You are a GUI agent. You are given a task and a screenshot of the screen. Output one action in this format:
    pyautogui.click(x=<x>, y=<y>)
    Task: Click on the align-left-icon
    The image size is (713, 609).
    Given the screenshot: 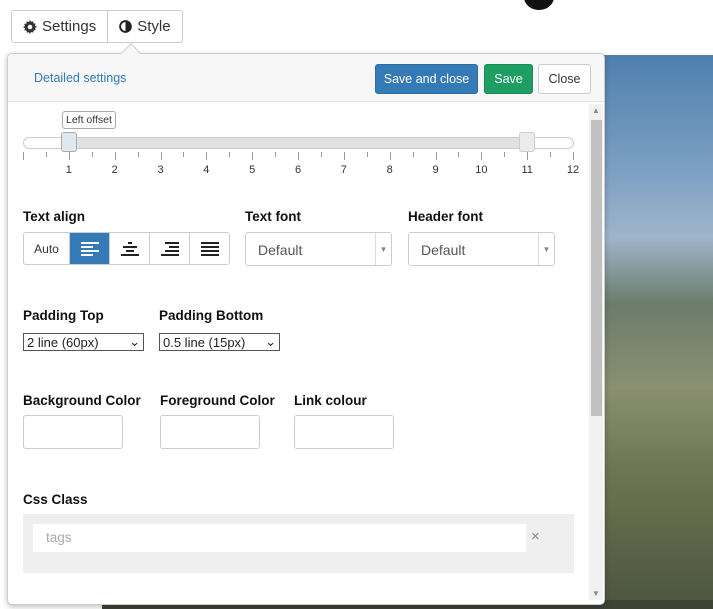 What is the action you would take?
    pyautogui.click(x=89, y=248)
    